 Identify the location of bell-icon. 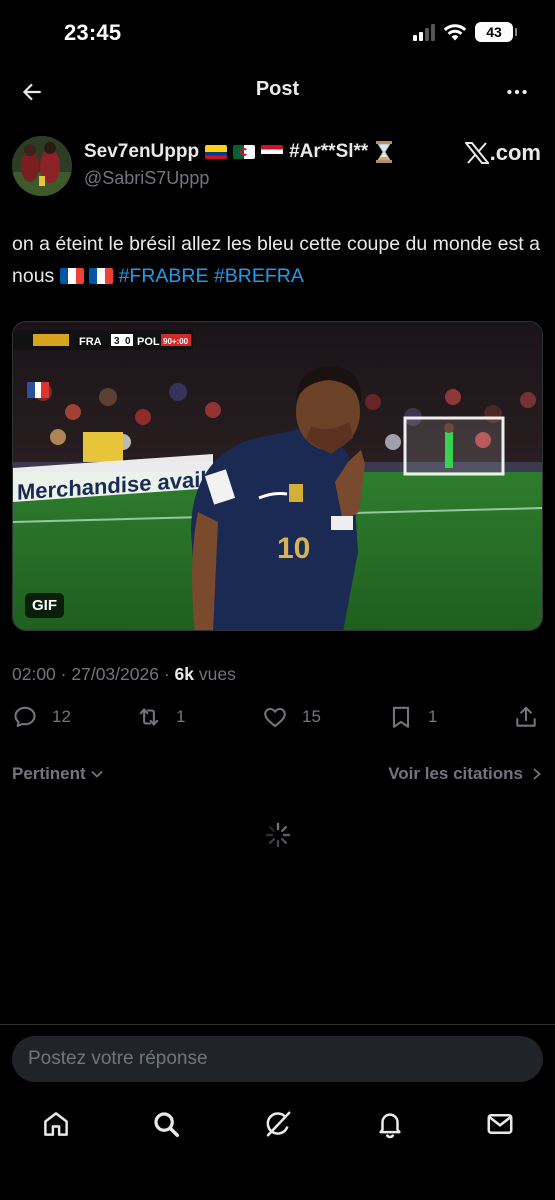
(390, 1126).